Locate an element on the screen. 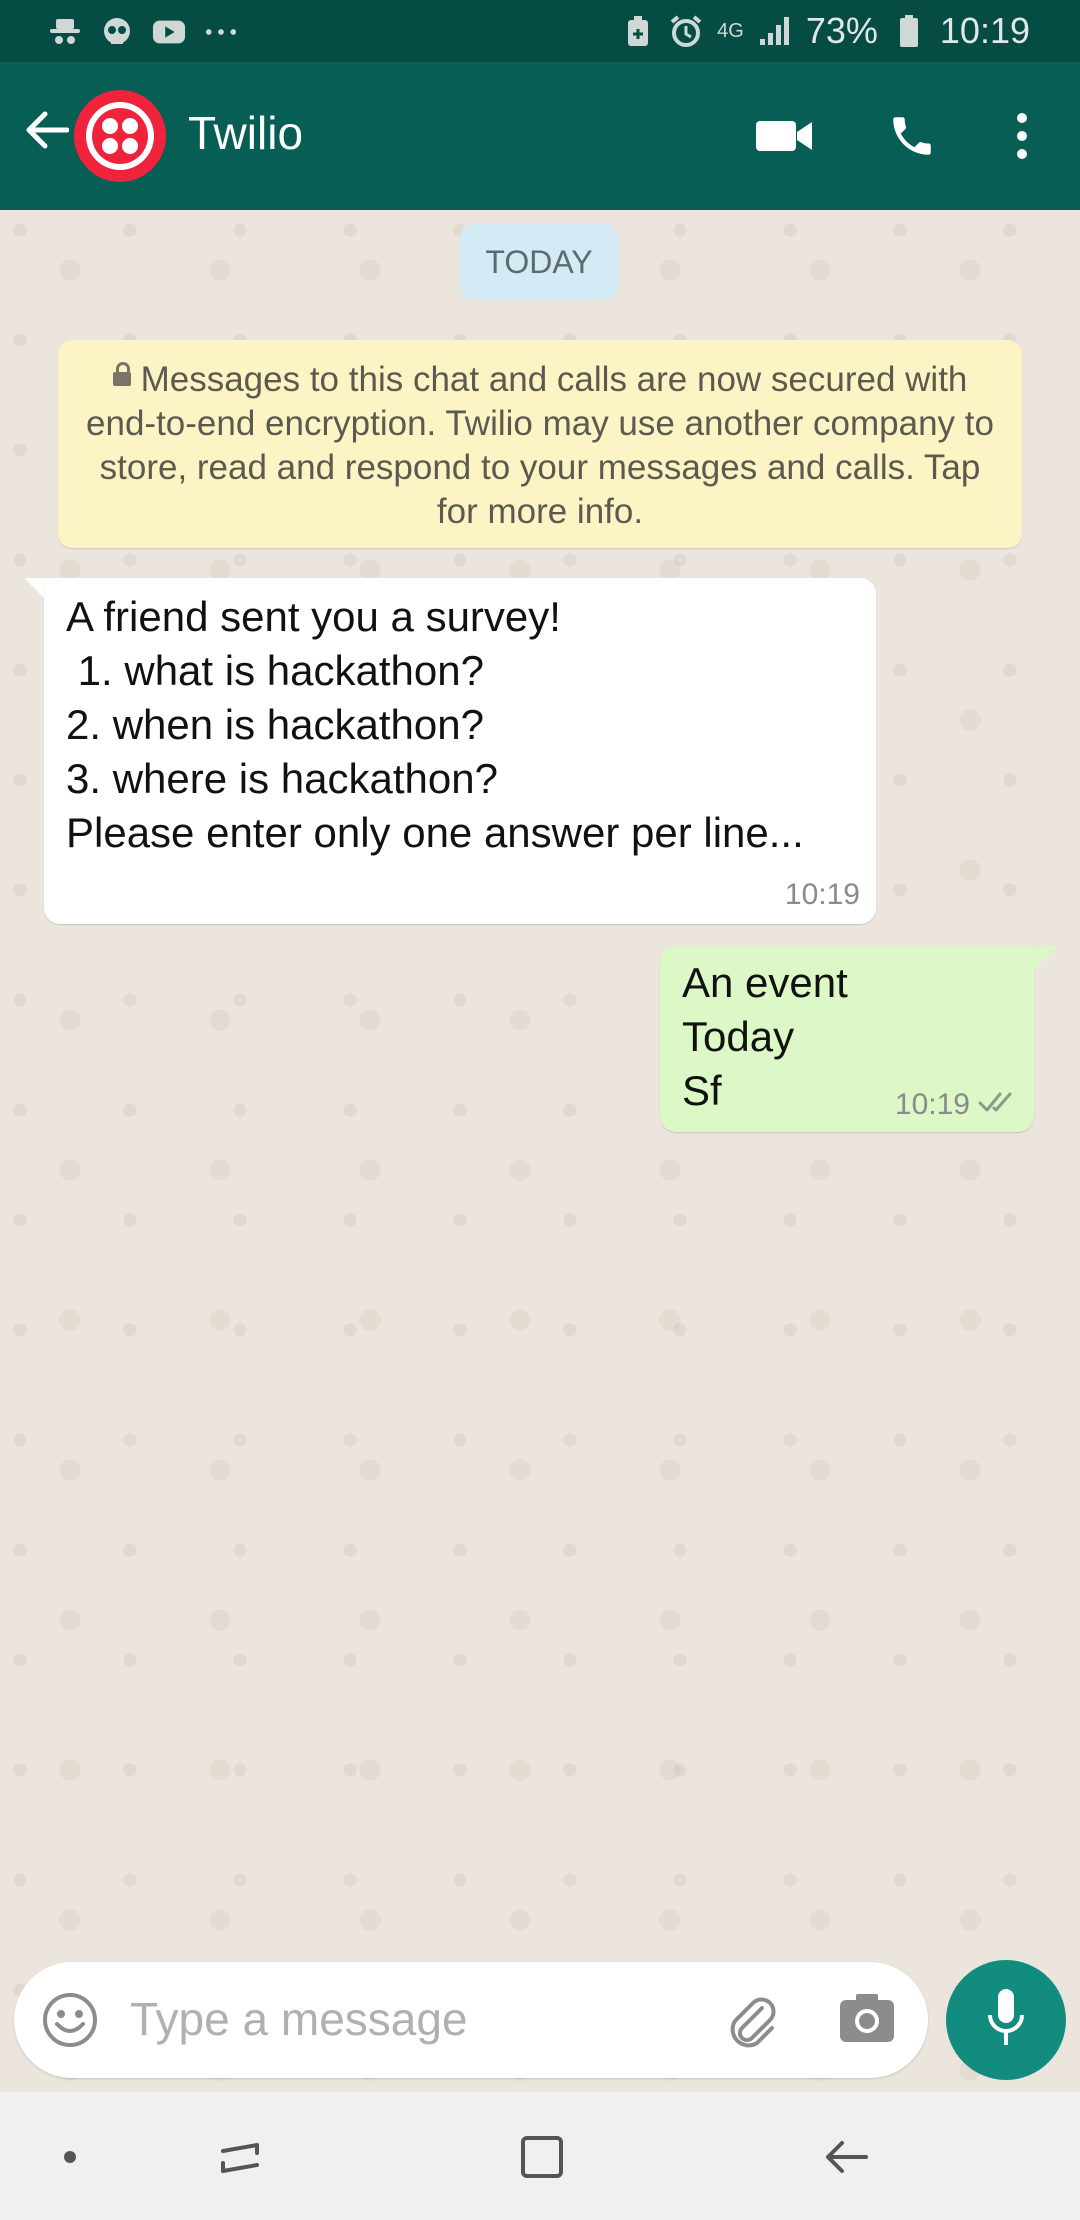 The image size is (1080, 2220). mic-icon is located at coordinates (1006, 2020).